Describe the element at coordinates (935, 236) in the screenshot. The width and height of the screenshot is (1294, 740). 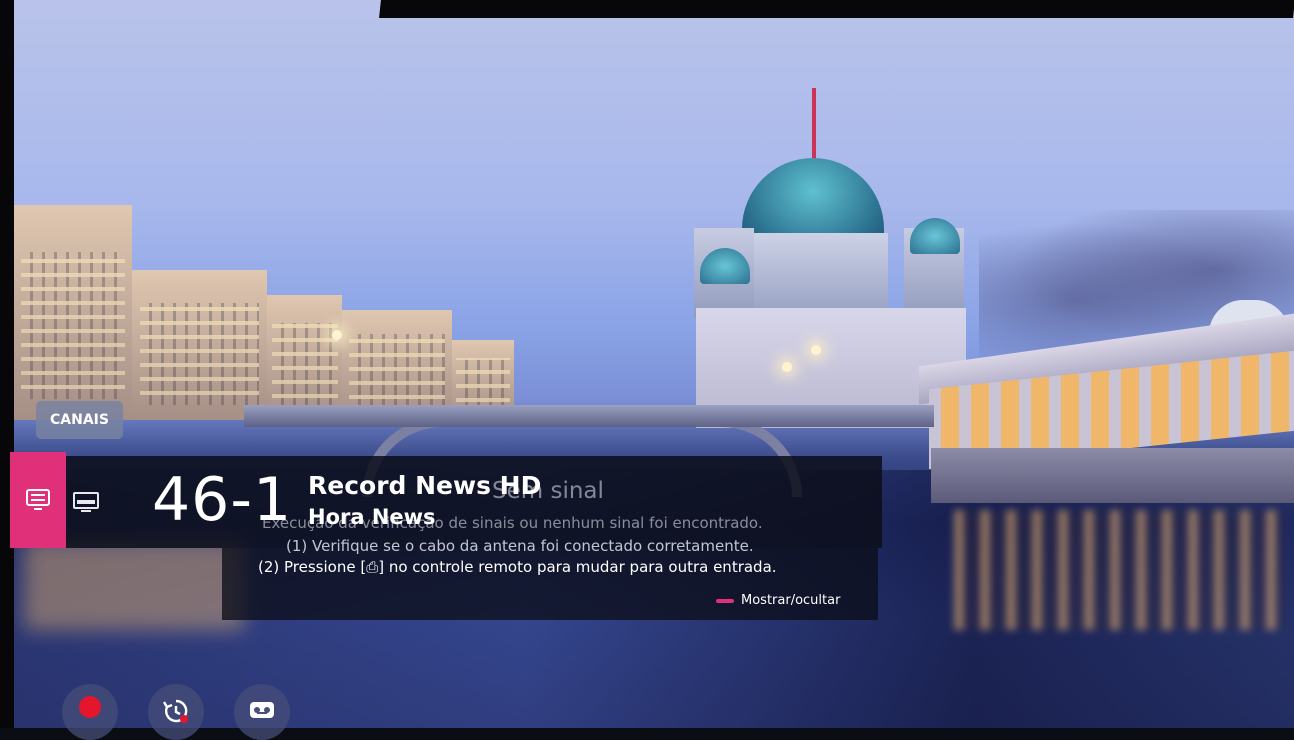
I see `tower-dome` at that location.